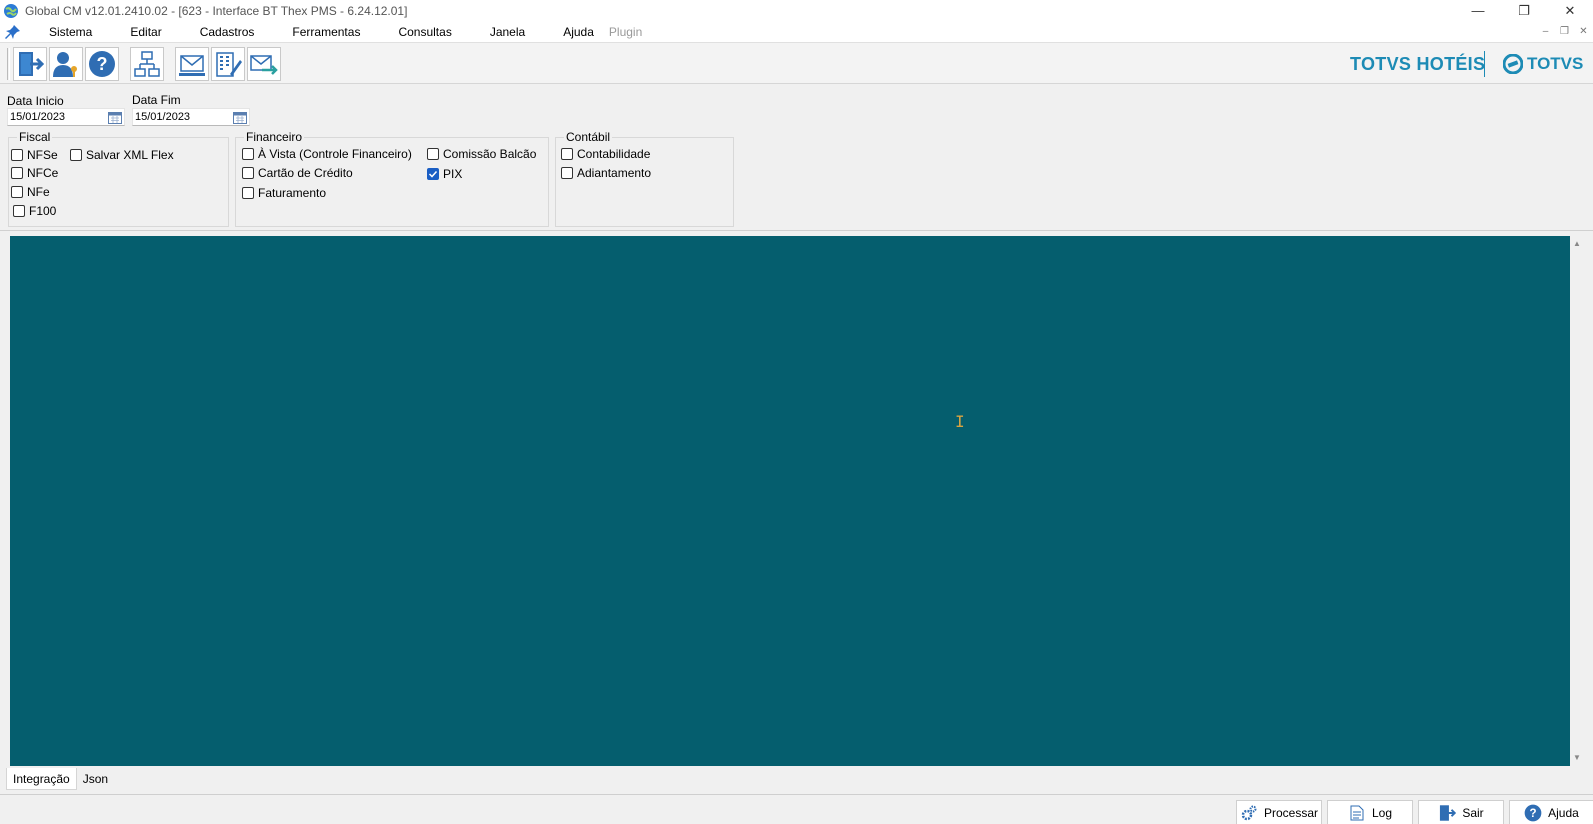 The width and height of the screenshot is (1593, 824). I want to click on action-bar: Processar Log Sair ? Ajuda, so click(796, 809).